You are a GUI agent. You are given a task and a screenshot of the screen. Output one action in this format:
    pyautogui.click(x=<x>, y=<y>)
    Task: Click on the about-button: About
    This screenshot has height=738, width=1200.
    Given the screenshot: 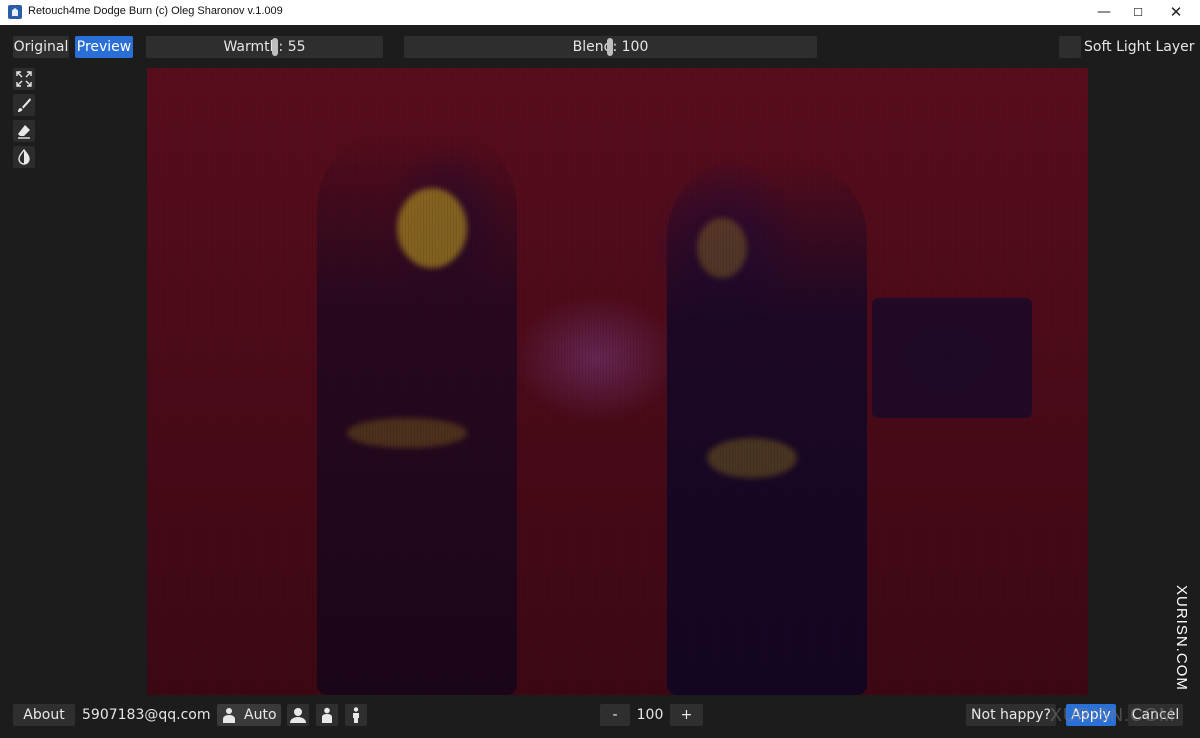 What is the action you would take?
    pyautogui.click(x=44, y=715)
    